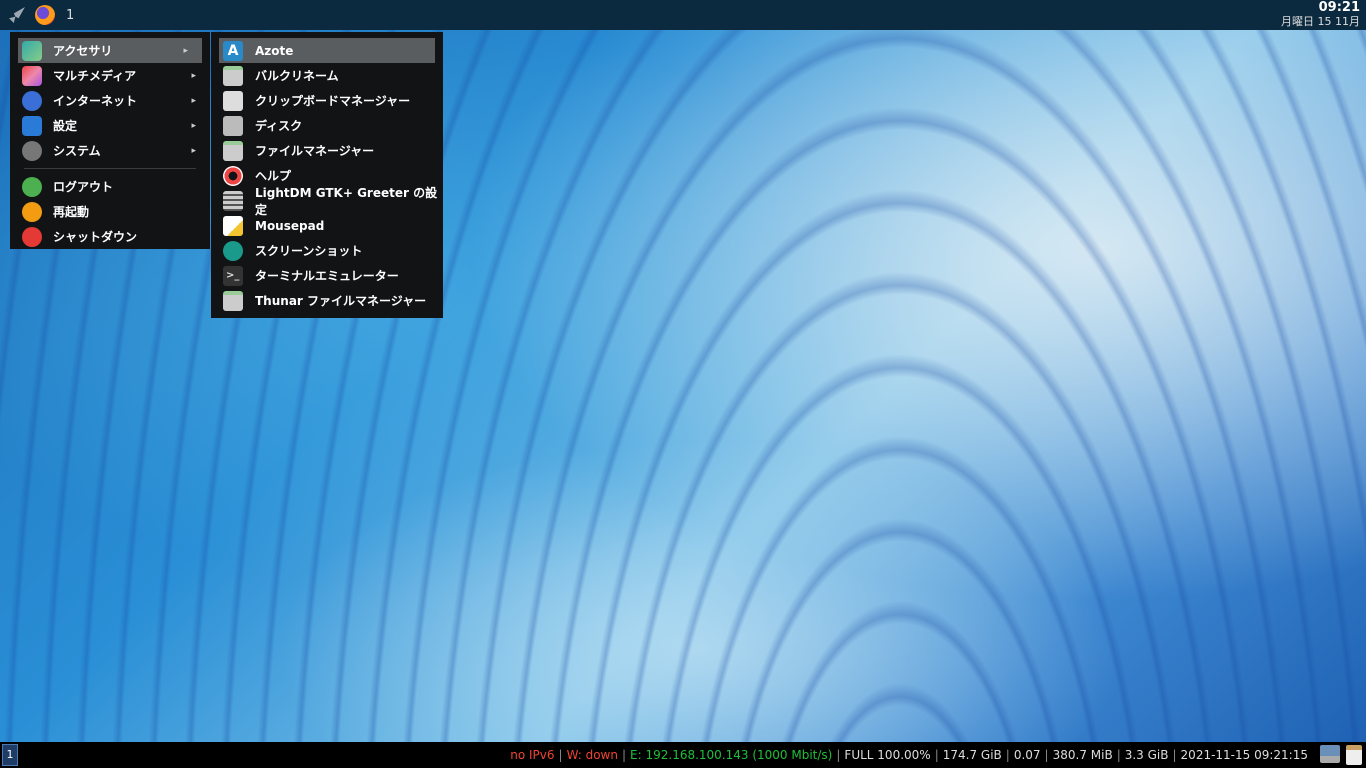 This screenshot has width=1366, height=768. What do you see at coordinates (65, 126) in the screenshot?
I see `menu-item-label: 設定` at bounding box center [65, 126].